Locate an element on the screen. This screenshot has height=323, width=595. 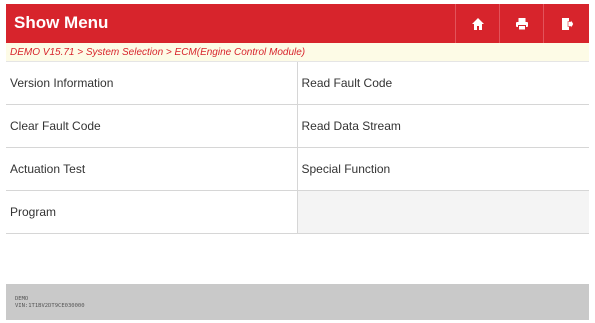
home-icon is located at coordinates (478, 23).